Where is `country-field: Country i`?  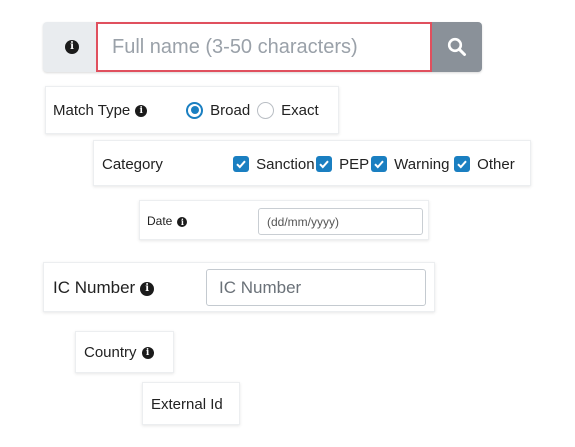 country-field: Country i is located at coordinates (124, 352).